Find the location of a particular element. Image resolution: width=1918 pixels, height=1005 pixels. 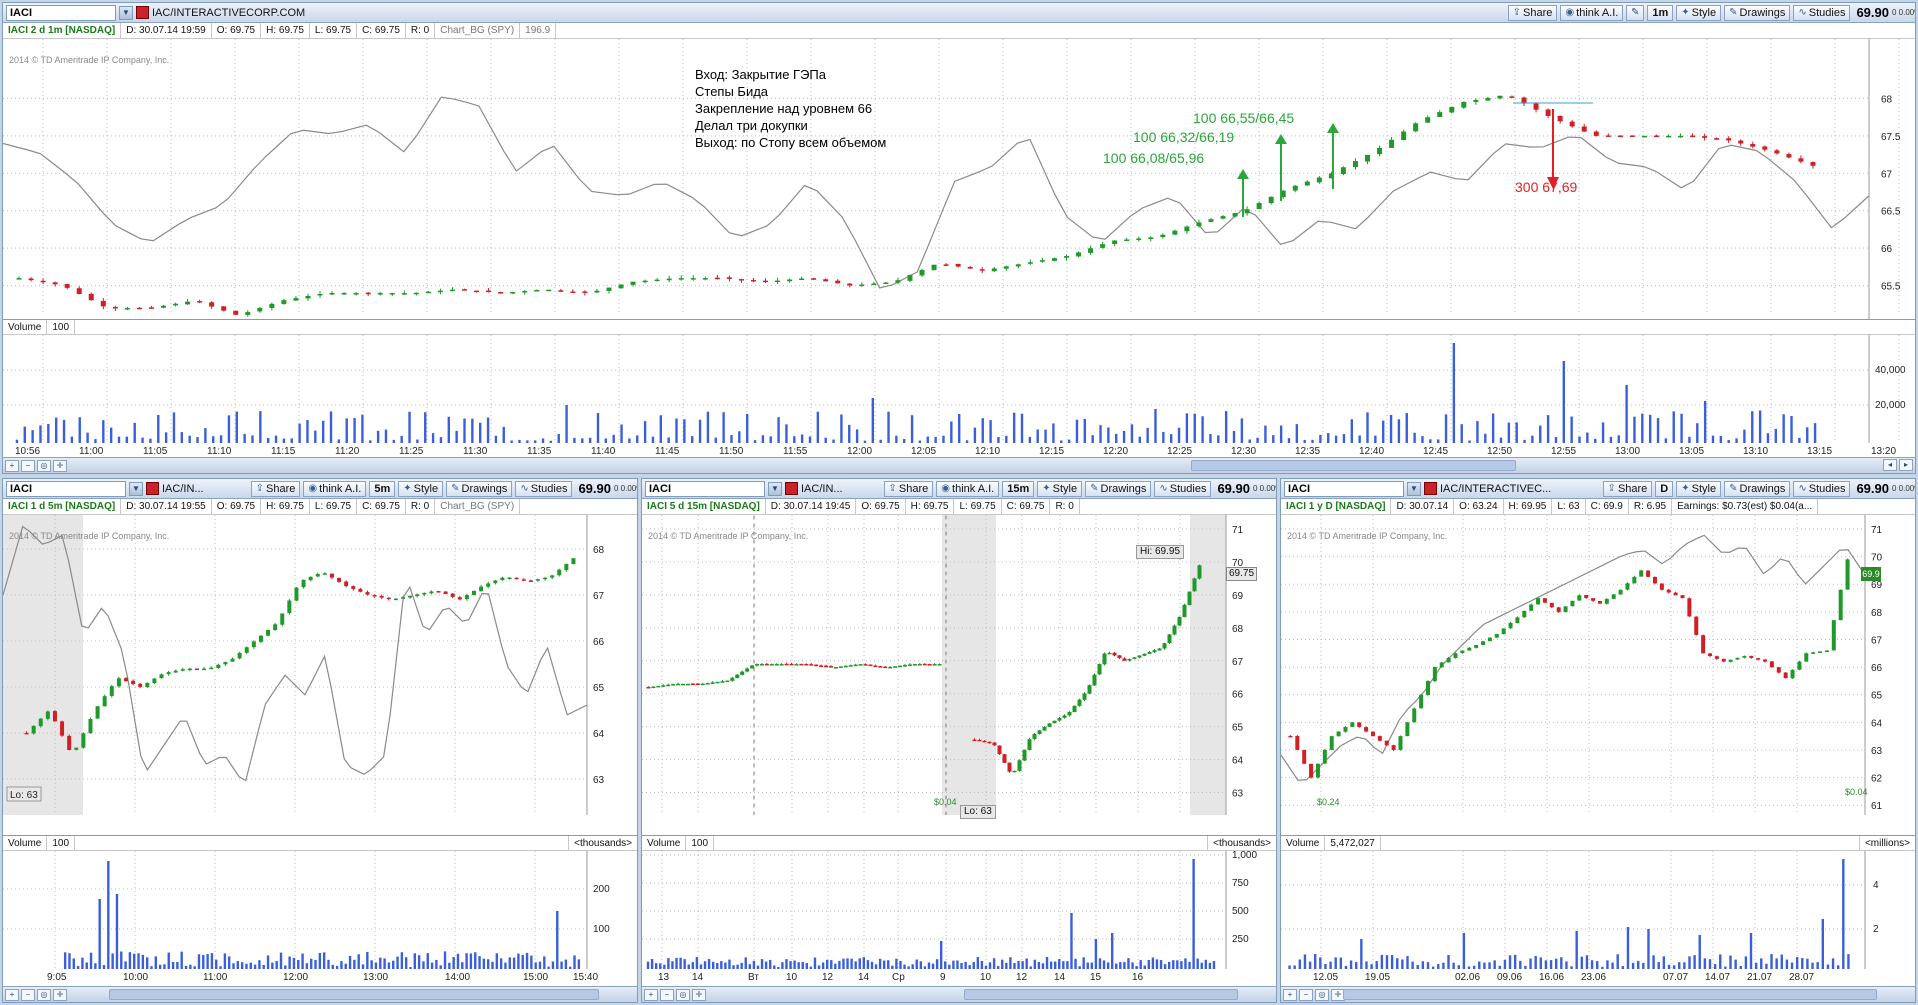

timeframe-button: 5m is located at coordinates (382, 488).